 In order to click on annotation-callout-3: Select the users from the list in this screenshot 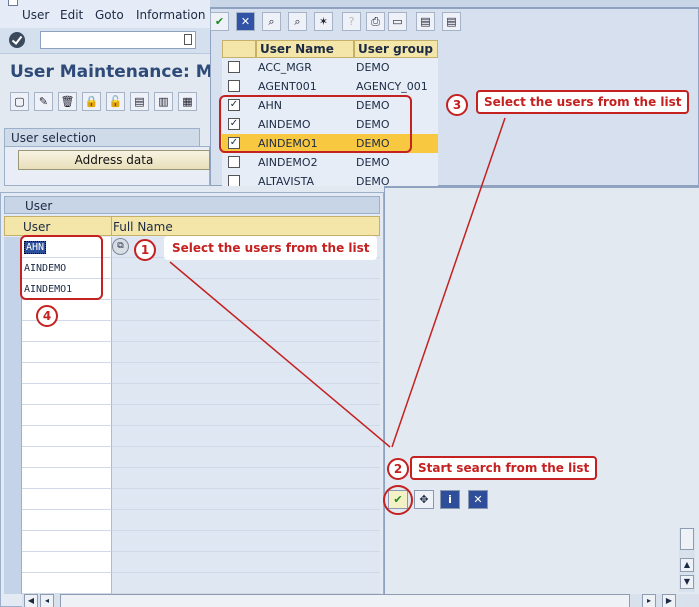, I will do `click(583, 102)`.